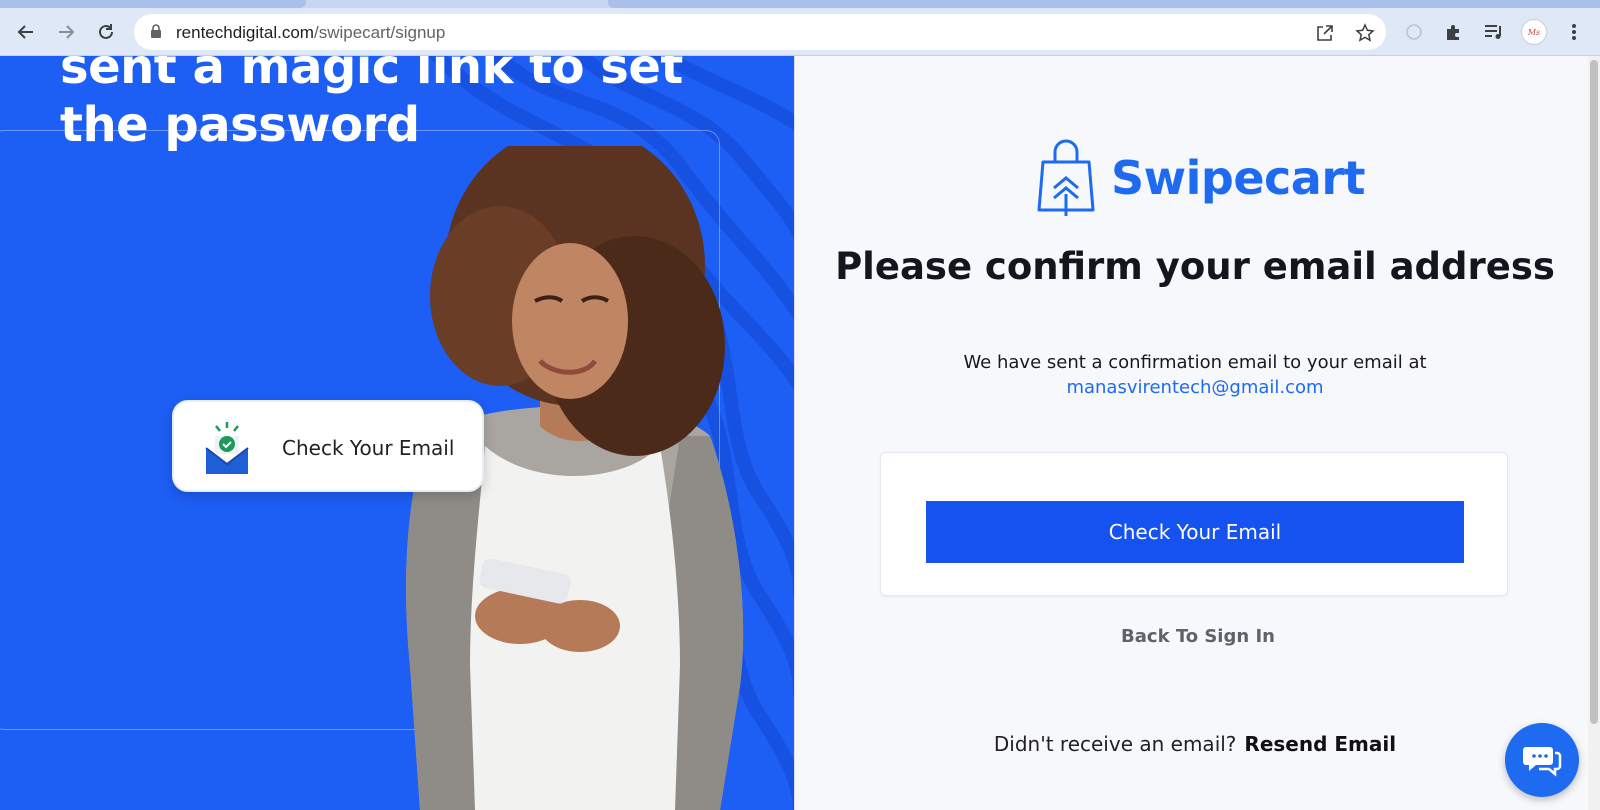 This screenshot has height=810, width=1600. Describe the element at coordinates (1325, 33) in the screenshot. I see `share-icon` at that location.